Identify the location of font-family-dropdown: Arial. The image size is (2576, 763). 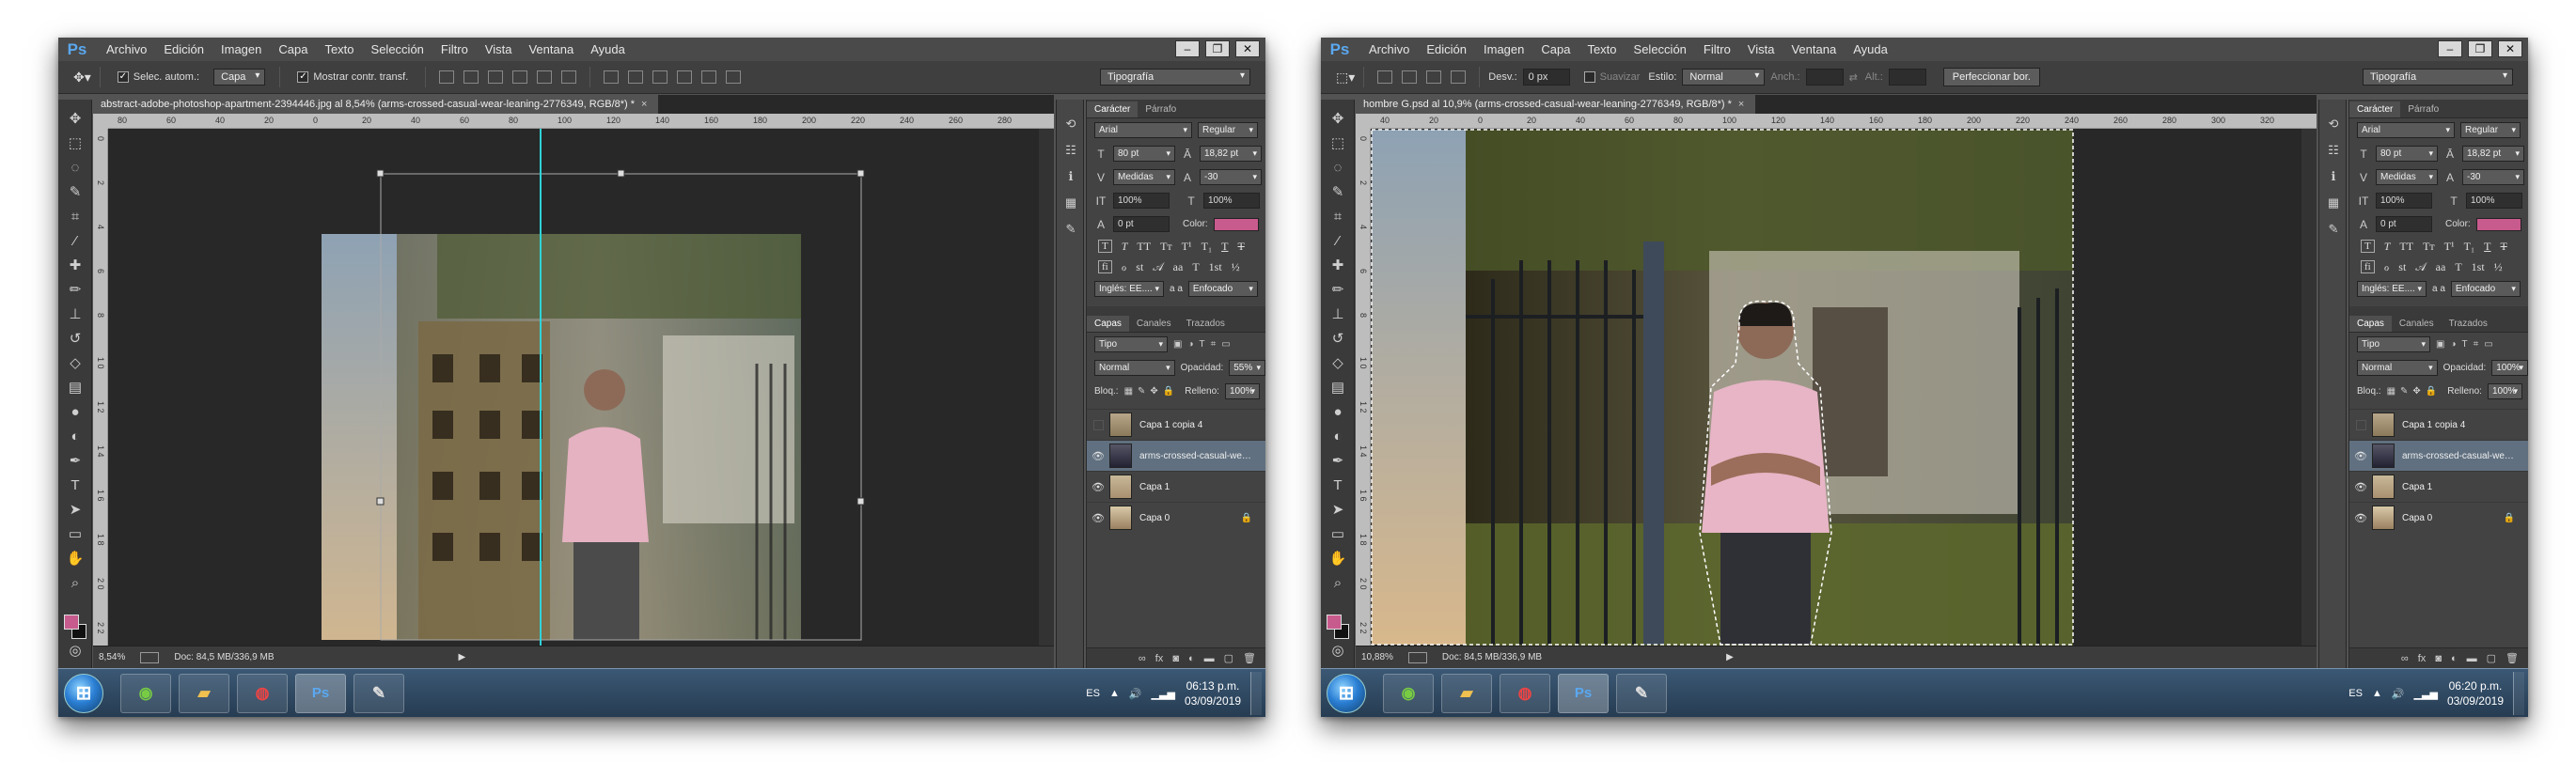
(2406, 130).